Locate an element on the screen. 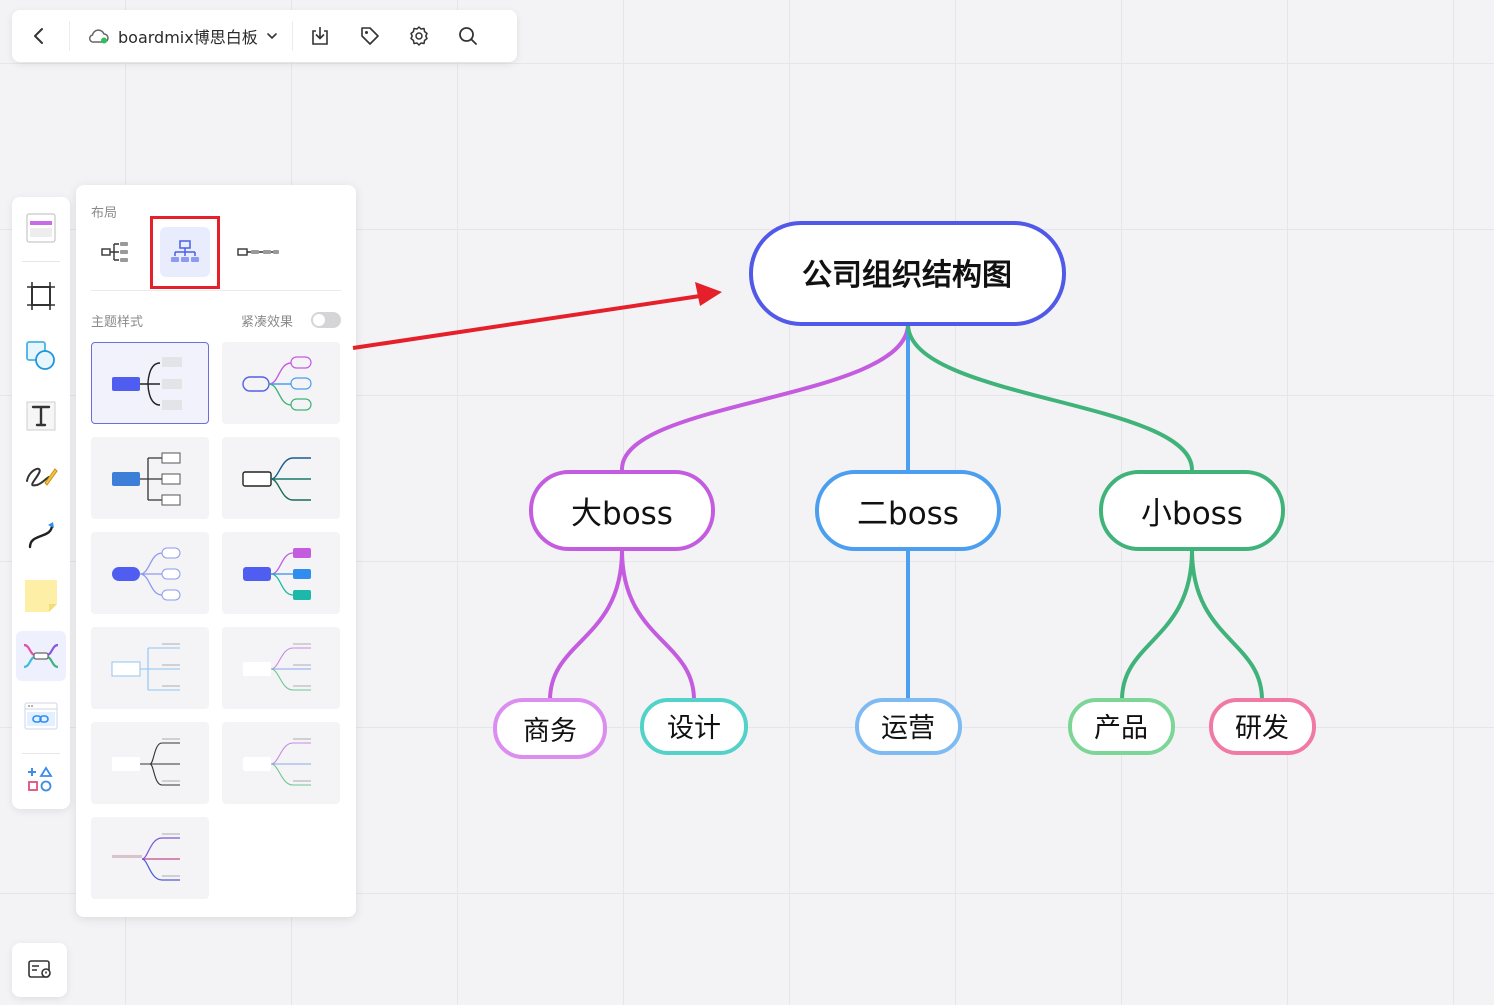  node-label: 设计 is located at coordinates (694, 728).